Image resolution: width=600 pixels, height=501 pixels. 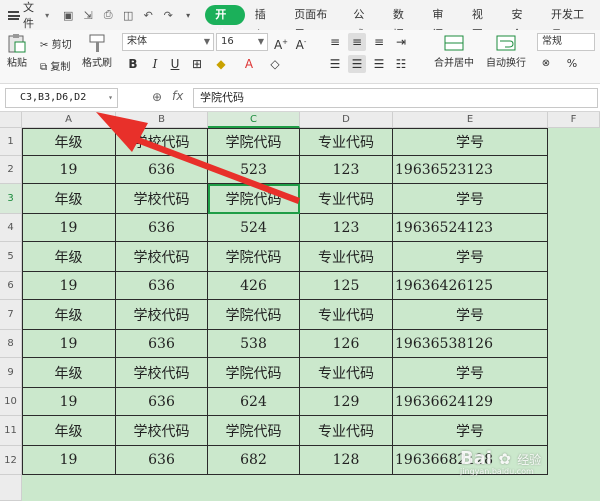 I want to click on row-header-12: 12, so click(x=11, y=460).